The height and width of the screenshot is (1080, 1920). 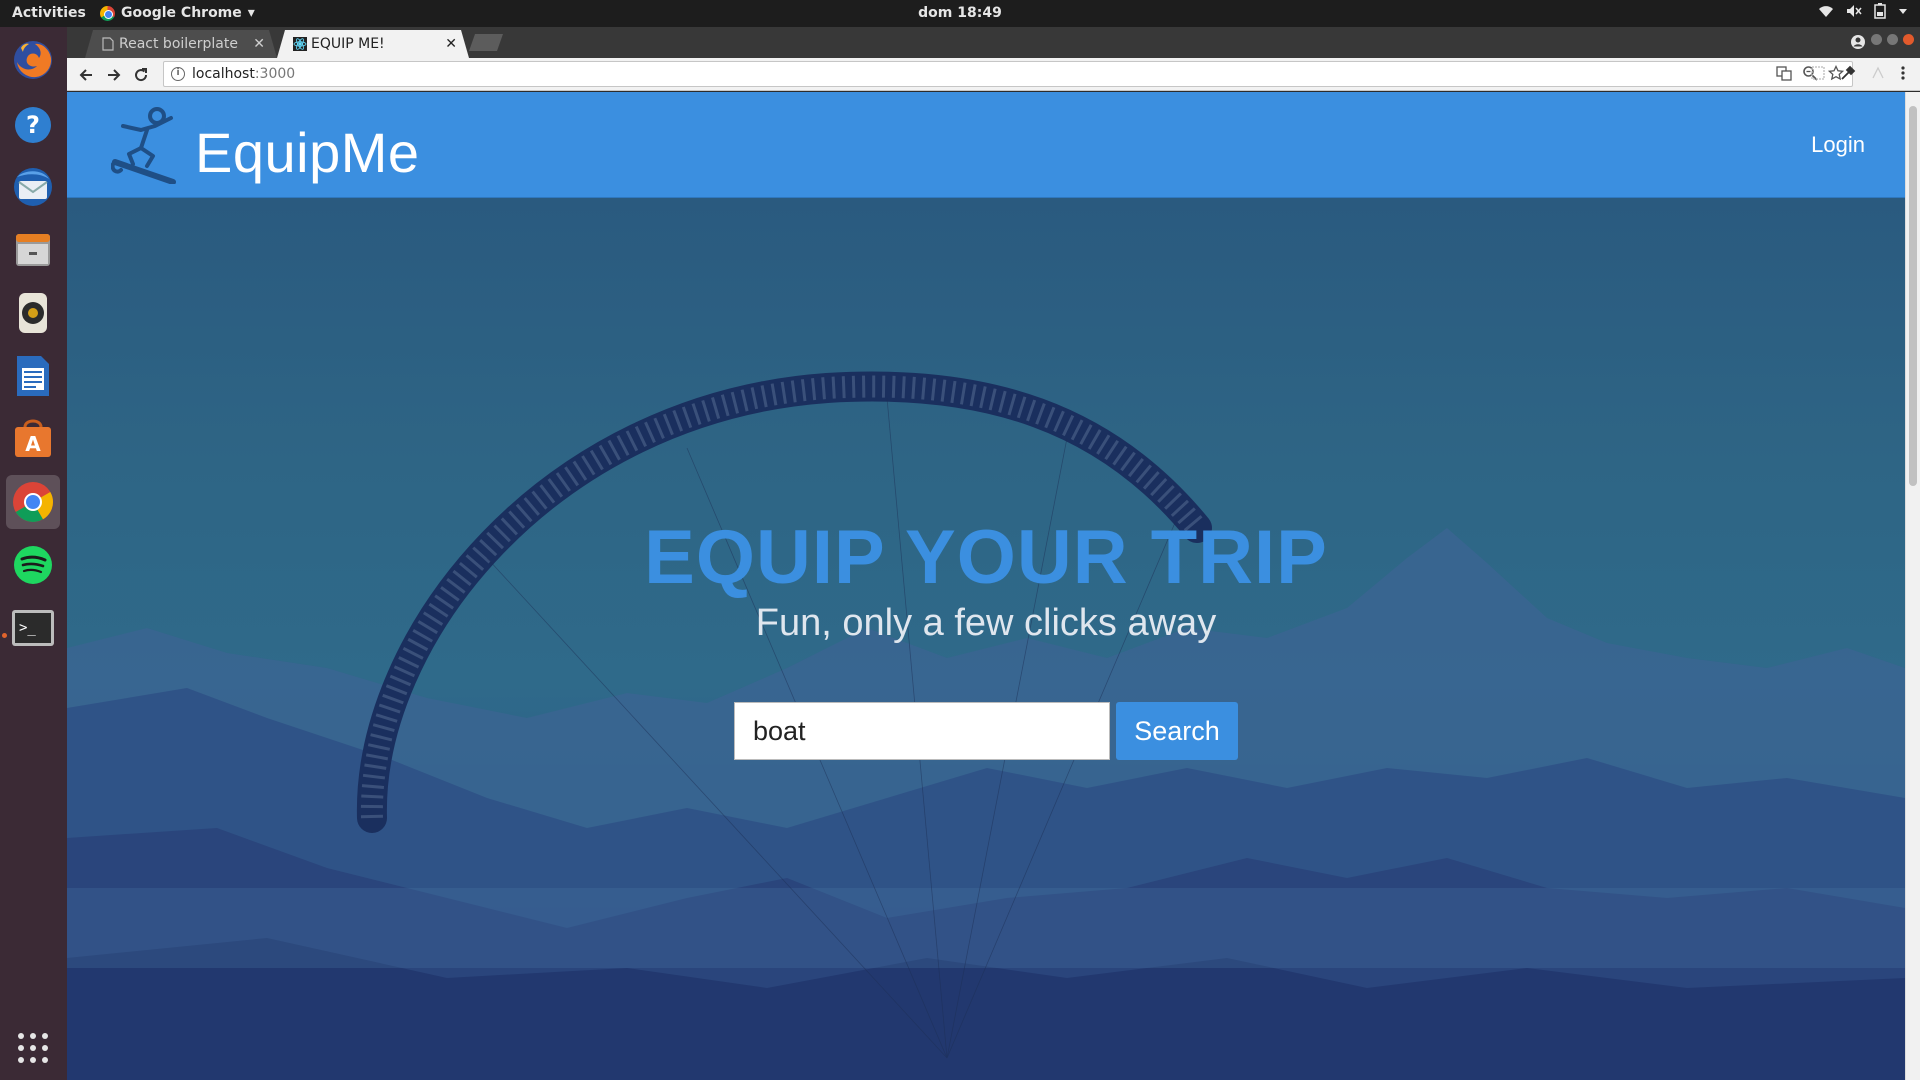 What do you see at coordinates (1008, 74) in the screenshot?
I see `address-bar: i localhost:3000` at bounding box center [1008, 74].